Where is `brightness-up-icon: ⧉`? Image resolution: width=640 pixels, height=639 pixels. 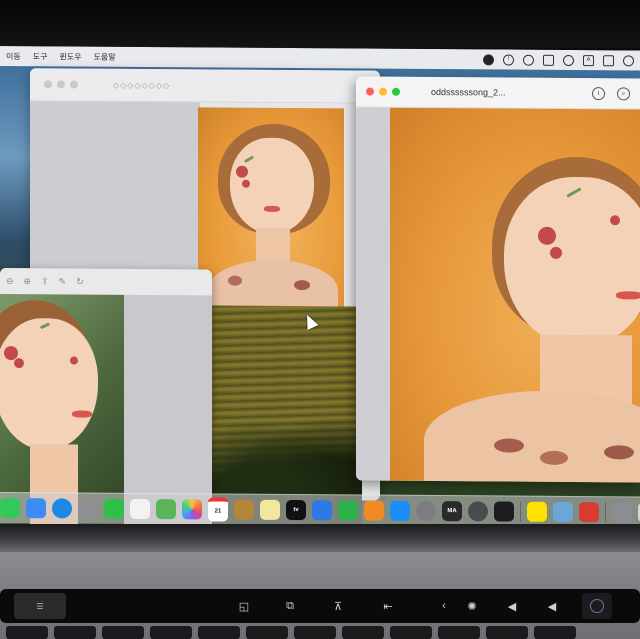
brightness-up-icon: ⧉ is located at coordinates (290, 606).